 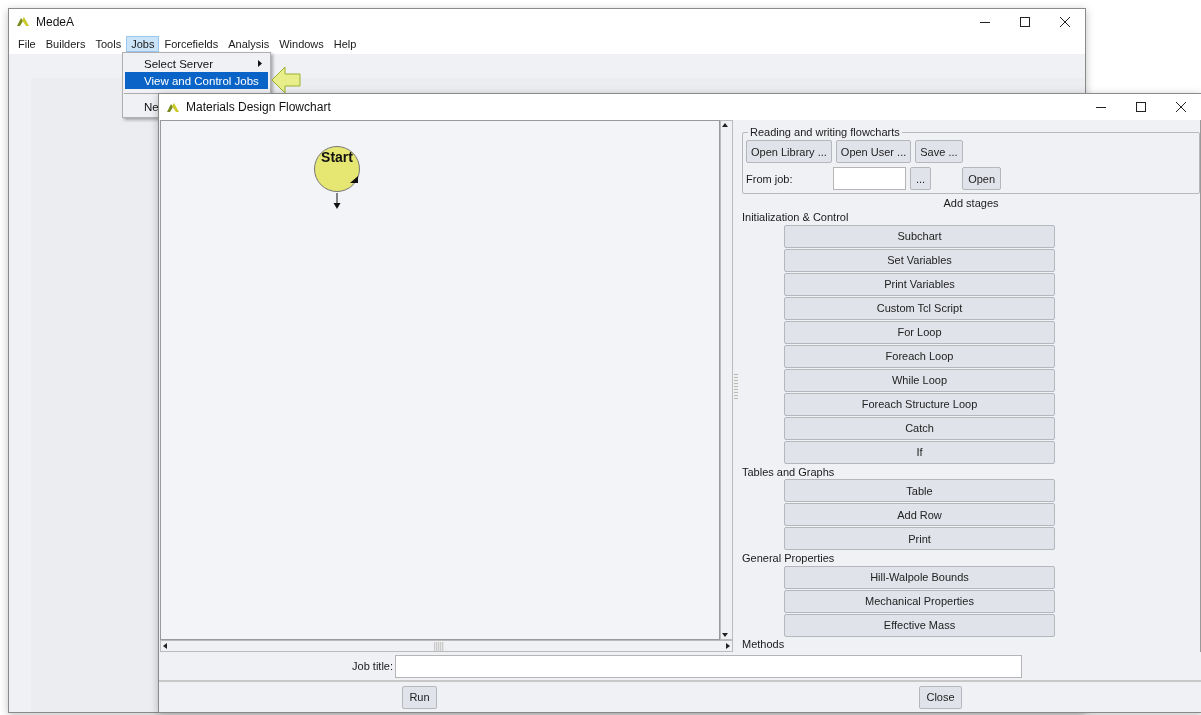 What do you see at coordinates (196, 80) in the screenshot?
I see `menu-entry: View and Control Jobs` at bounding box center [196, 80].